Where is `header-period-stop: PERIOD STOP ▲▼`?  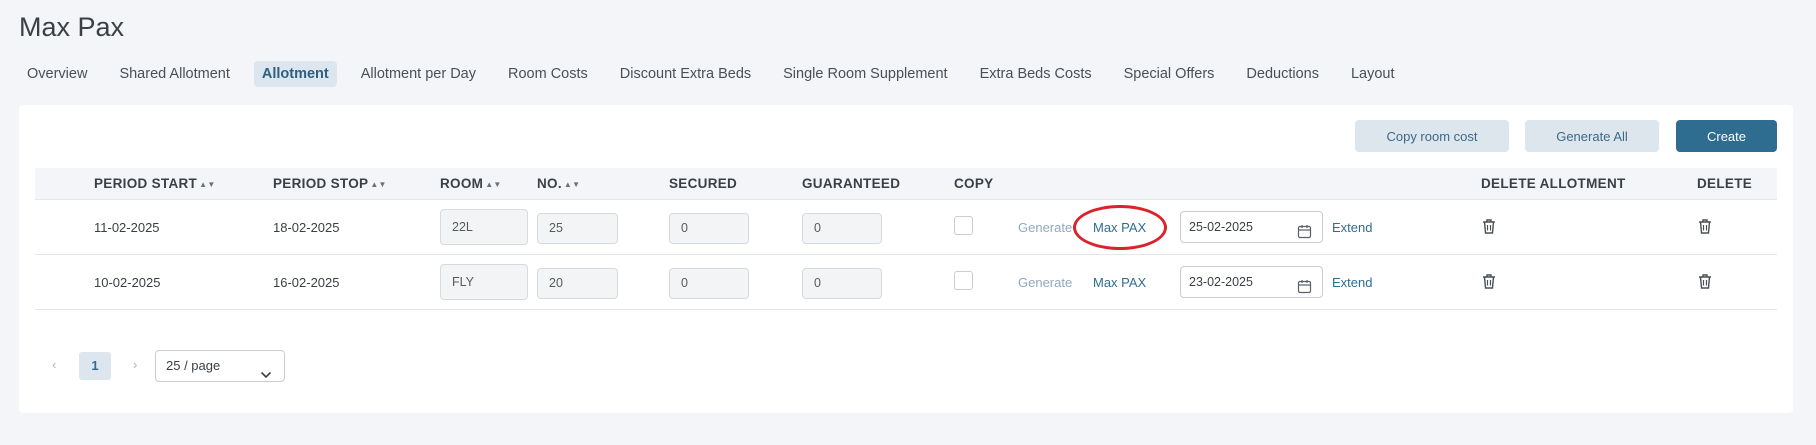
header-period-stop: PERIOD STOP ▲▼ is located at coordinates (330, 184).